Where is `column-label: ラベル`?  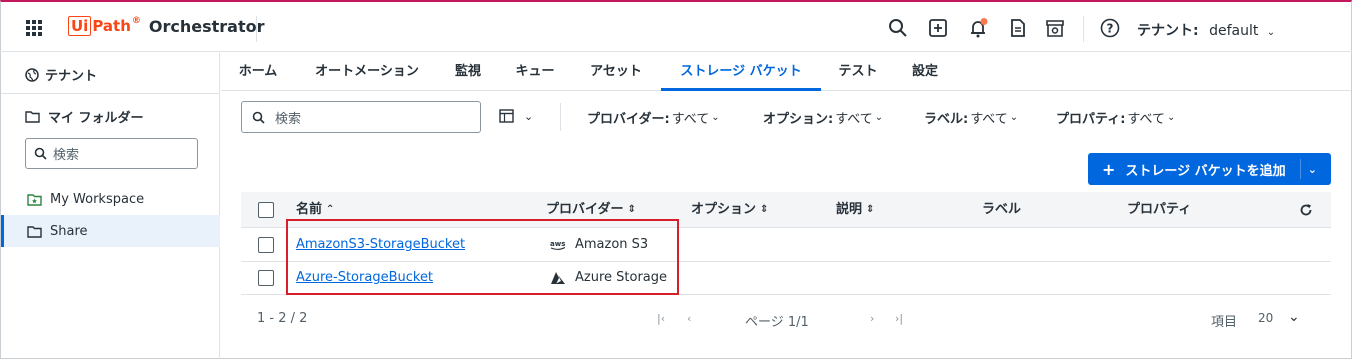 column-label: ラベル is located at coordinates (1002, 209).